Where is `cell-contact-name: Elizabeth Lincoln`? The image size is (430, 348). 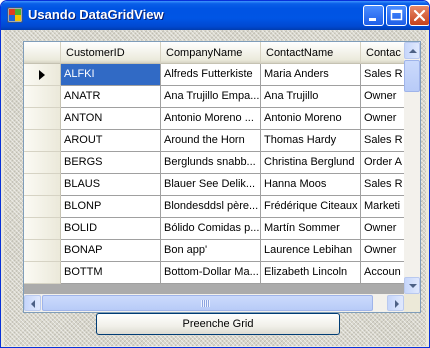
cell-contact-name: Elizabeth Lincoln is located at coordinates (311, 273).